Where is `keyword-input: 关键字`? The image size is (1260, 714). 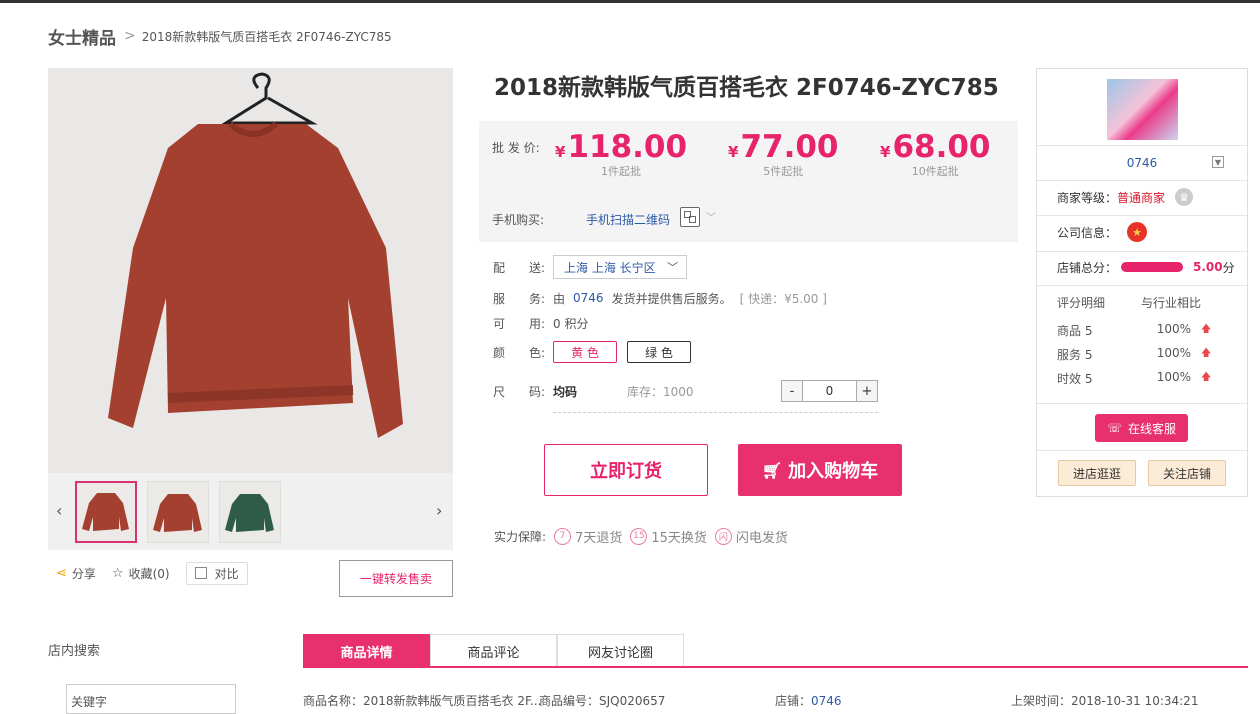
keyword-input: 关键字 is located at coordinates (151, 699).